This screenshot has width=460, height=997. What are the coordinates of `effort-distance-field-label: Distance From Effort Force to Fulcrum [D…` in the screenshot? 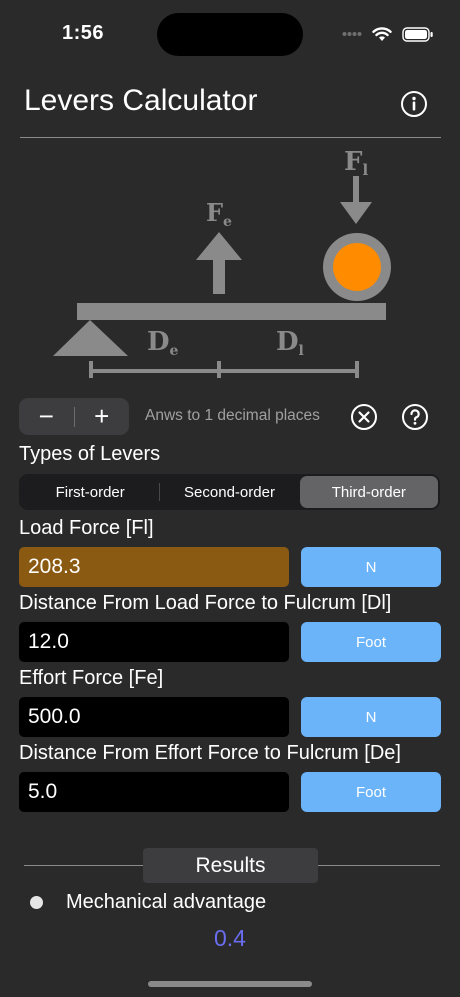 It's located at (210, 753).